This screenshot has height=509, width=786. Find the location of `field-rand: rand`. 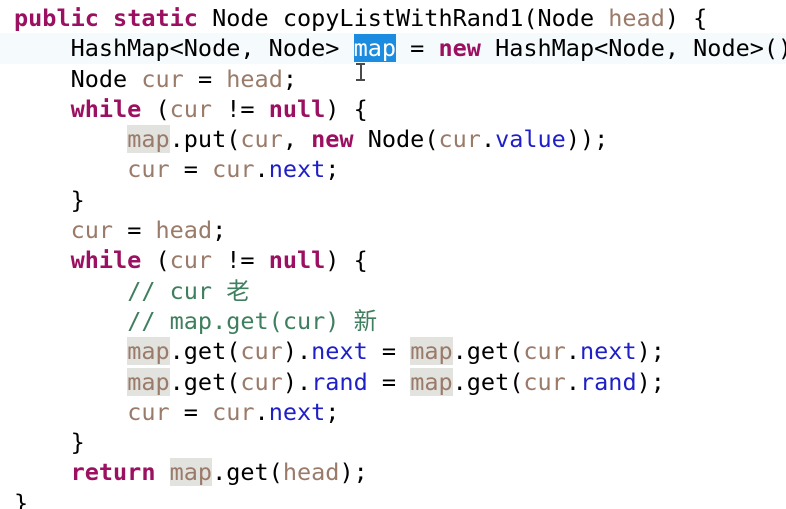

field-rand: rand is located at coordinates (339, 381).